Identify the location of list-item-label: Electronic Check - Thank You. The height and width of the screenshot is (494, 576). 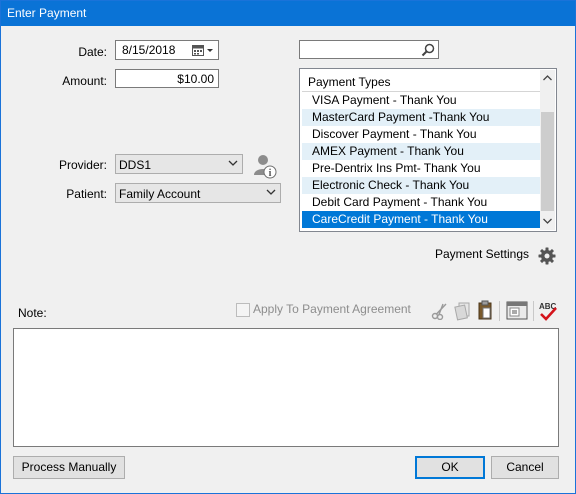
(391, 185).